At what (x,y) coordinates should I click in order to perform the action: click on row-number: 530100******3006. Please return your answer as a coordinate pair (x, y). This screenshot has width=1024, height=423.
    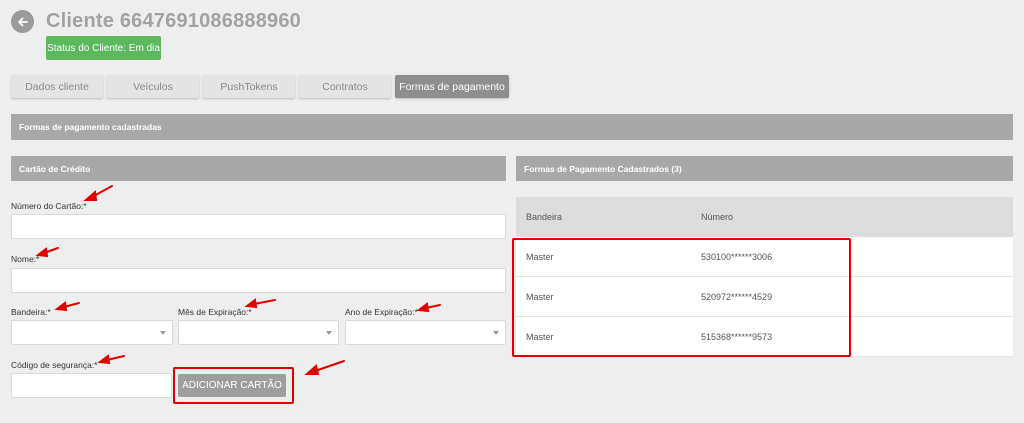
    Looking at the image, I should click on (737, 256).